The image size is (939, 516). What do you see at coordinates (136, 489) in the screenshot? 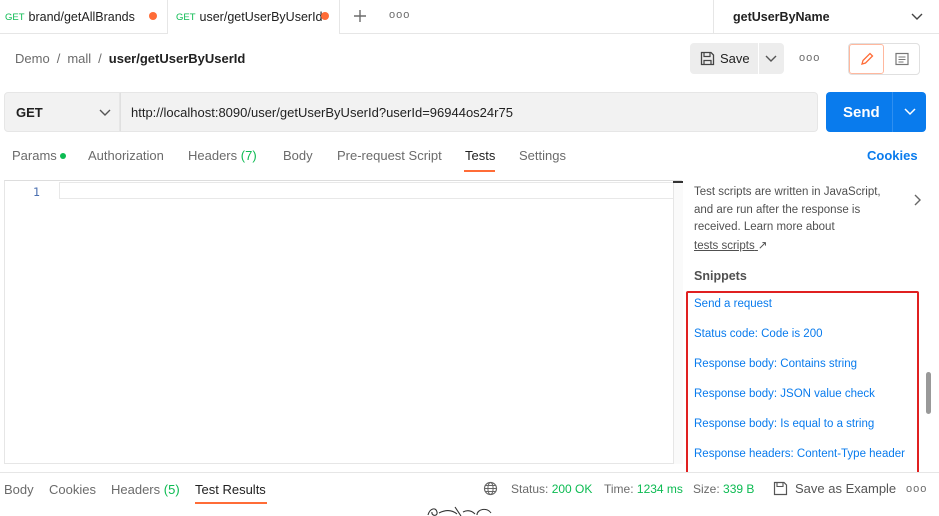
I see `response-headers-label: Headers` at bounding box center [136, 489].